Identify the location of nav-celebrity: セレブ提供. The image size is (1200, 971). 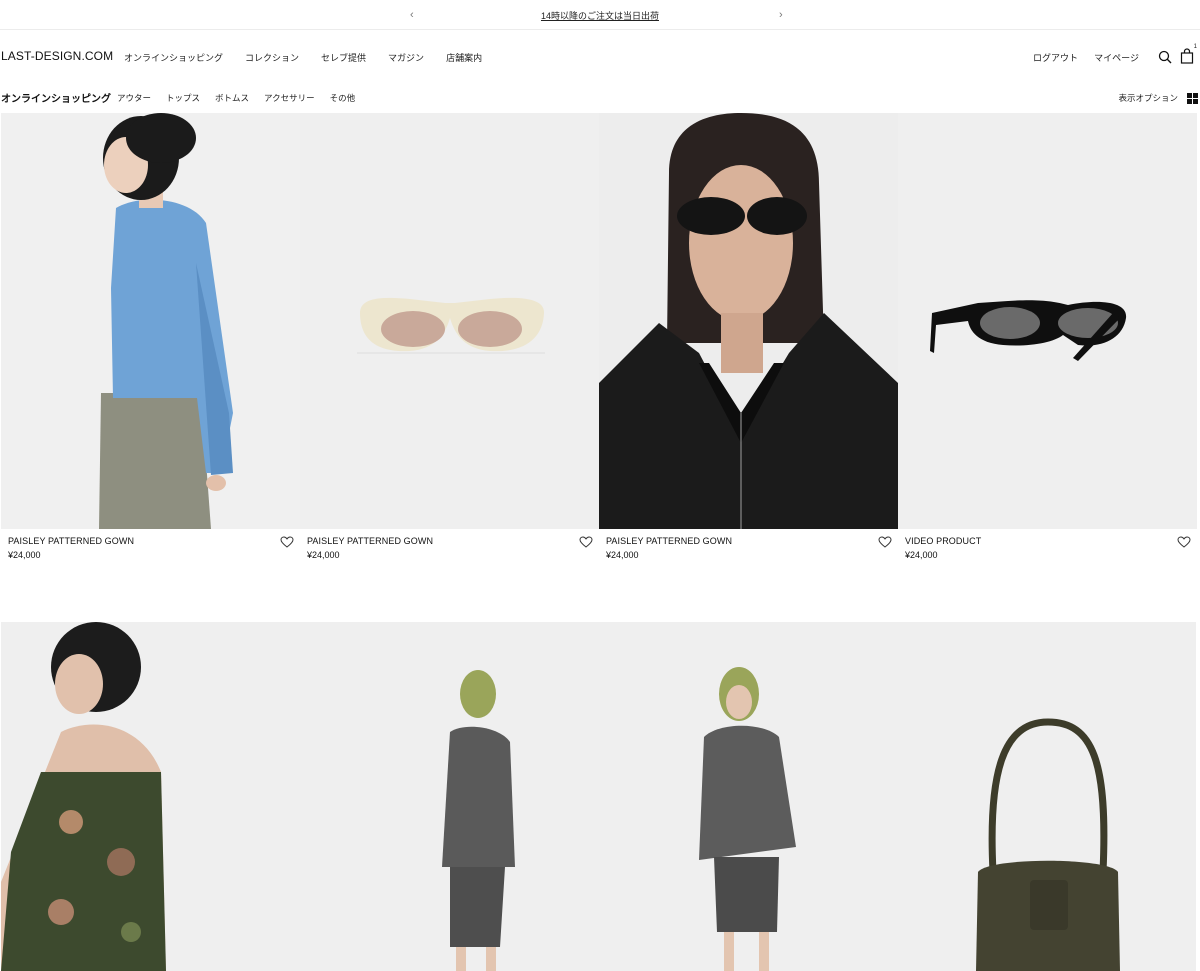
(343, 57).